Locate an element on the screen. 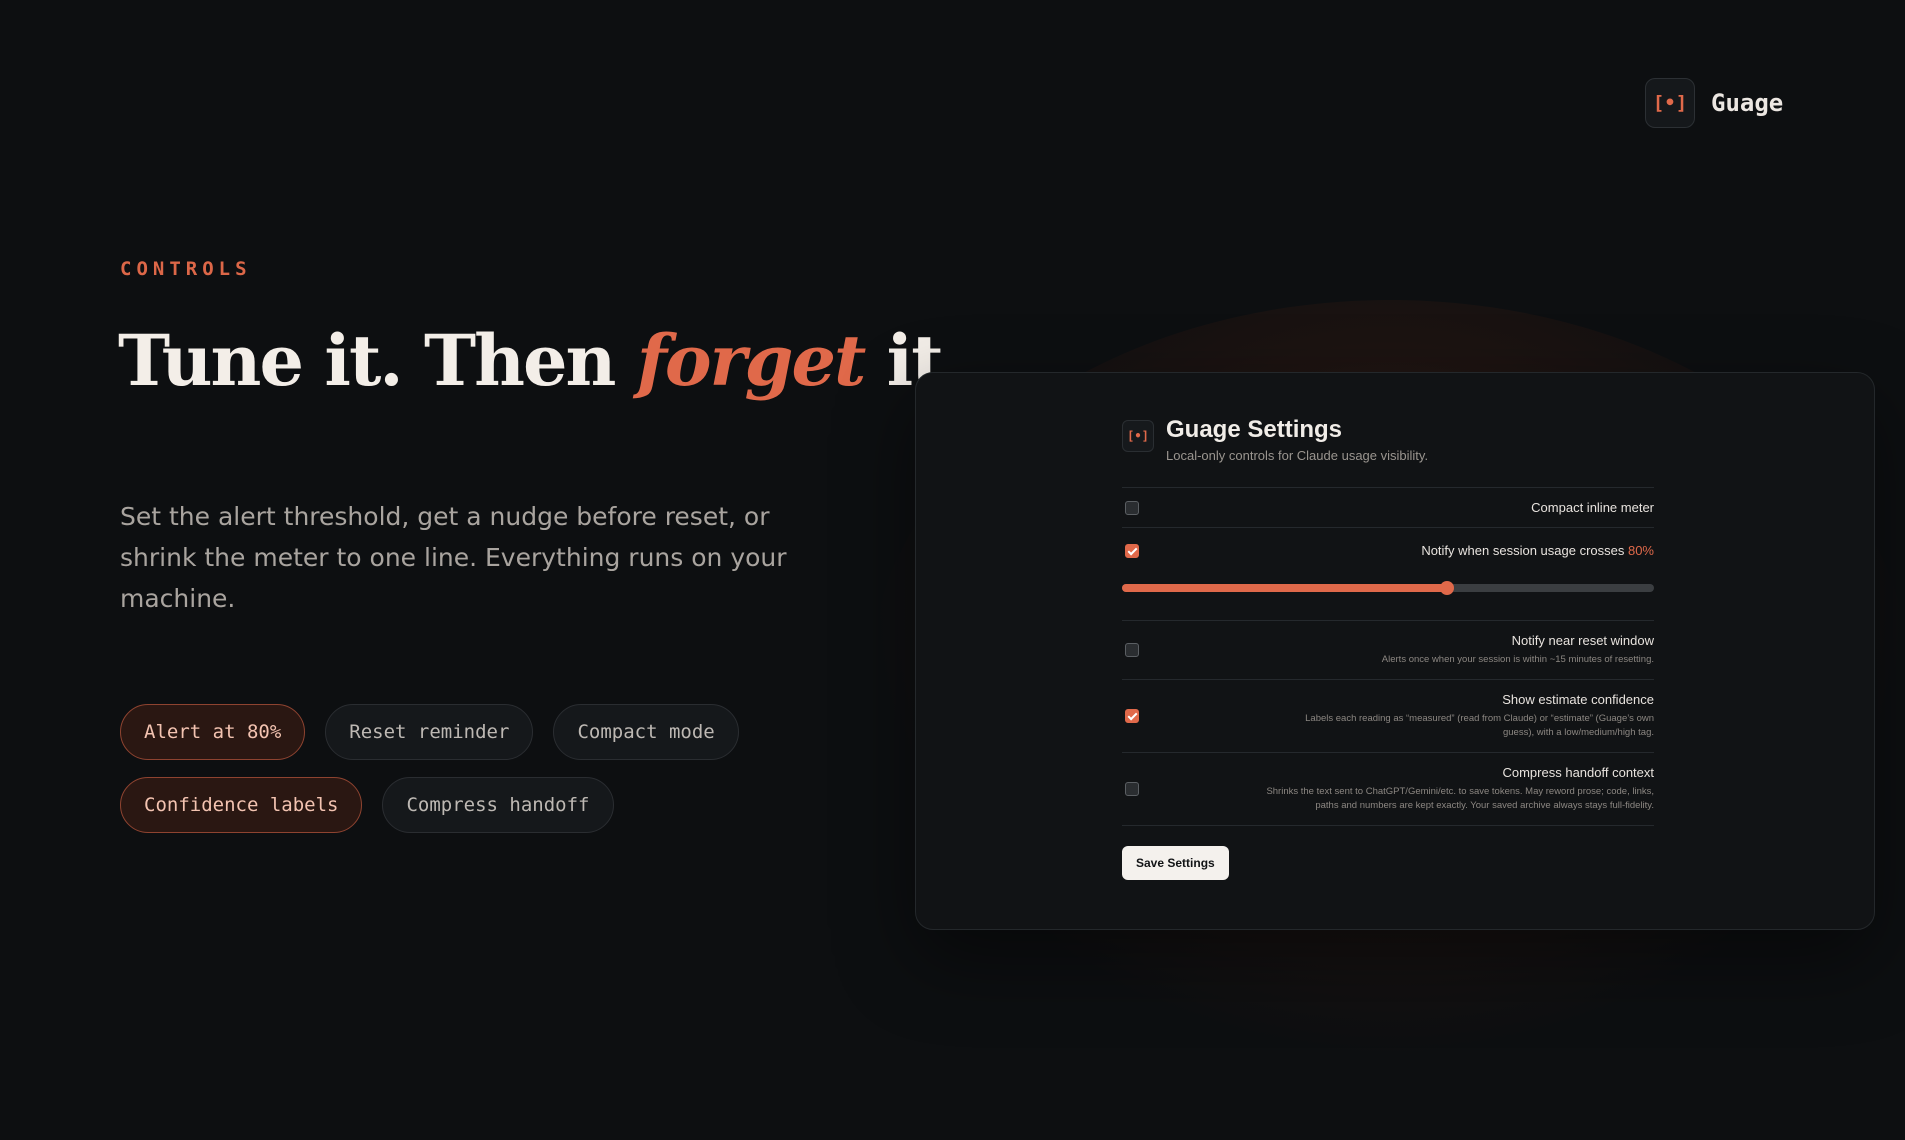  threshold-slider is located at coordinates (1388, 588).